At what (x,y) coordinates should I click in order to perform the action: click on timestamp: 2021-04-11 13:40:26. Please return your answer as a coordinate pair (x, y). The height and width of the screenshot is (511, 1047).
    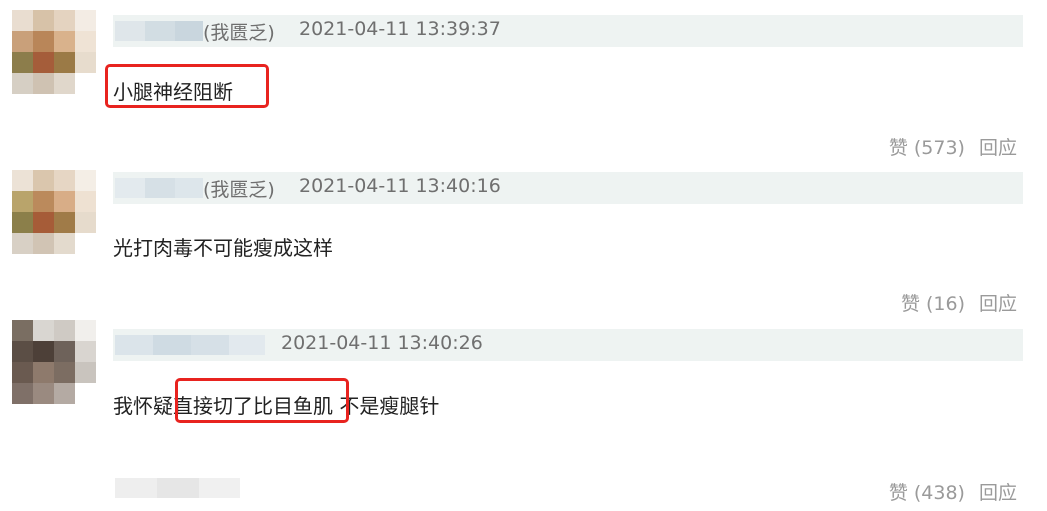
    Looking at the image, I should click on (382, 343).